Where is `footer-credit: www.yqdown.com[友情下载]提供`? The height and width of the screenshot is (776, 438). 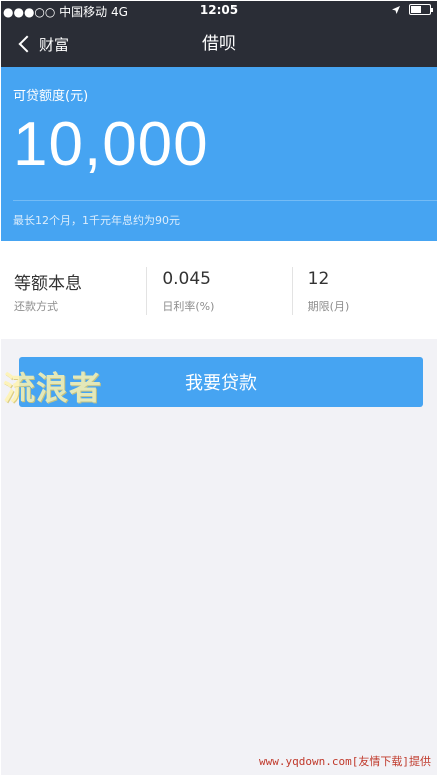
footer-credit: www.yqdown.com[友情下载]提供 is located at coordinates (345, 761).